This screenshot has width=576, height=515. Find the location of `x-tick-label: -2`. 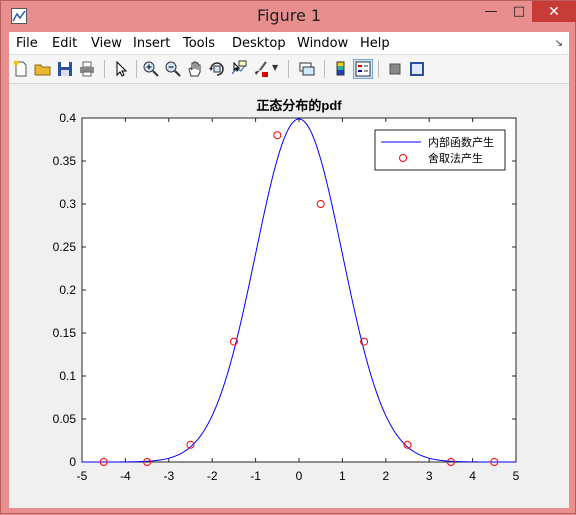

x-tick-label: -2 is located at coordinates (212, 476).